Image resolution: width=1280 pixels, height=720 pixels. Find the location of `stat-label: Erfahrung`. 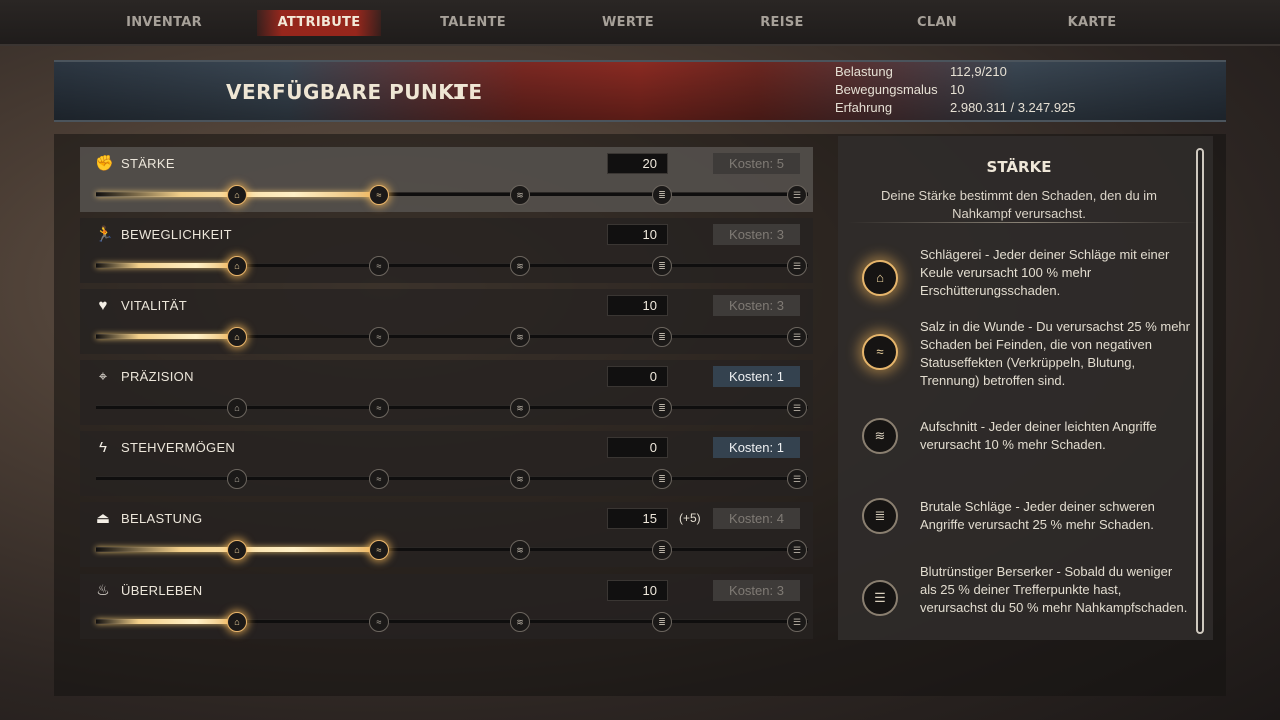

stat-label: Erfahrung is located at coordinates (864, 107).